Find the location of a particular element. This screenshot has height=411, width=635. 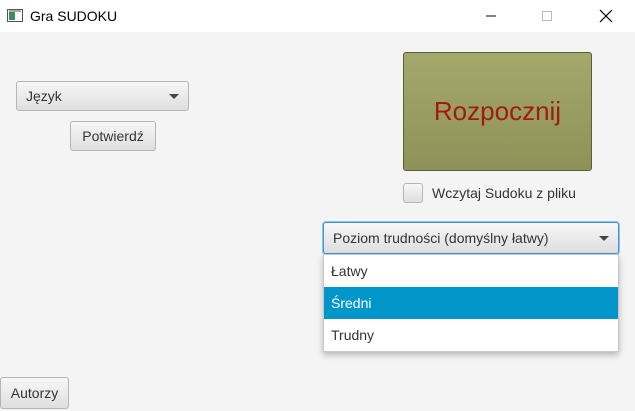

close-button is located at coordinates (606, 16).